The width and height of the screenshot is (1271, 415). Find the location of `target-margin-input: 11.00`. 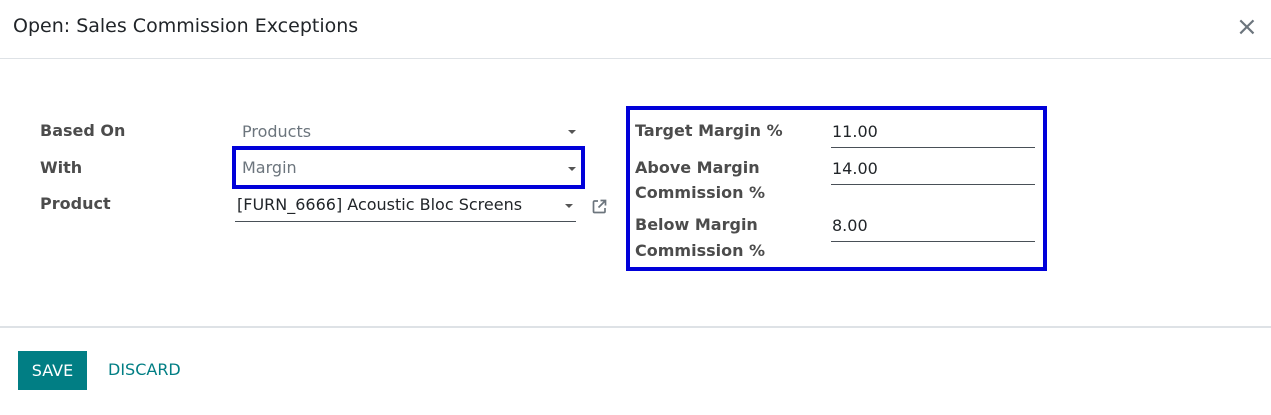

target-margin-input: 11.00 is located at coordinates (933, 134).